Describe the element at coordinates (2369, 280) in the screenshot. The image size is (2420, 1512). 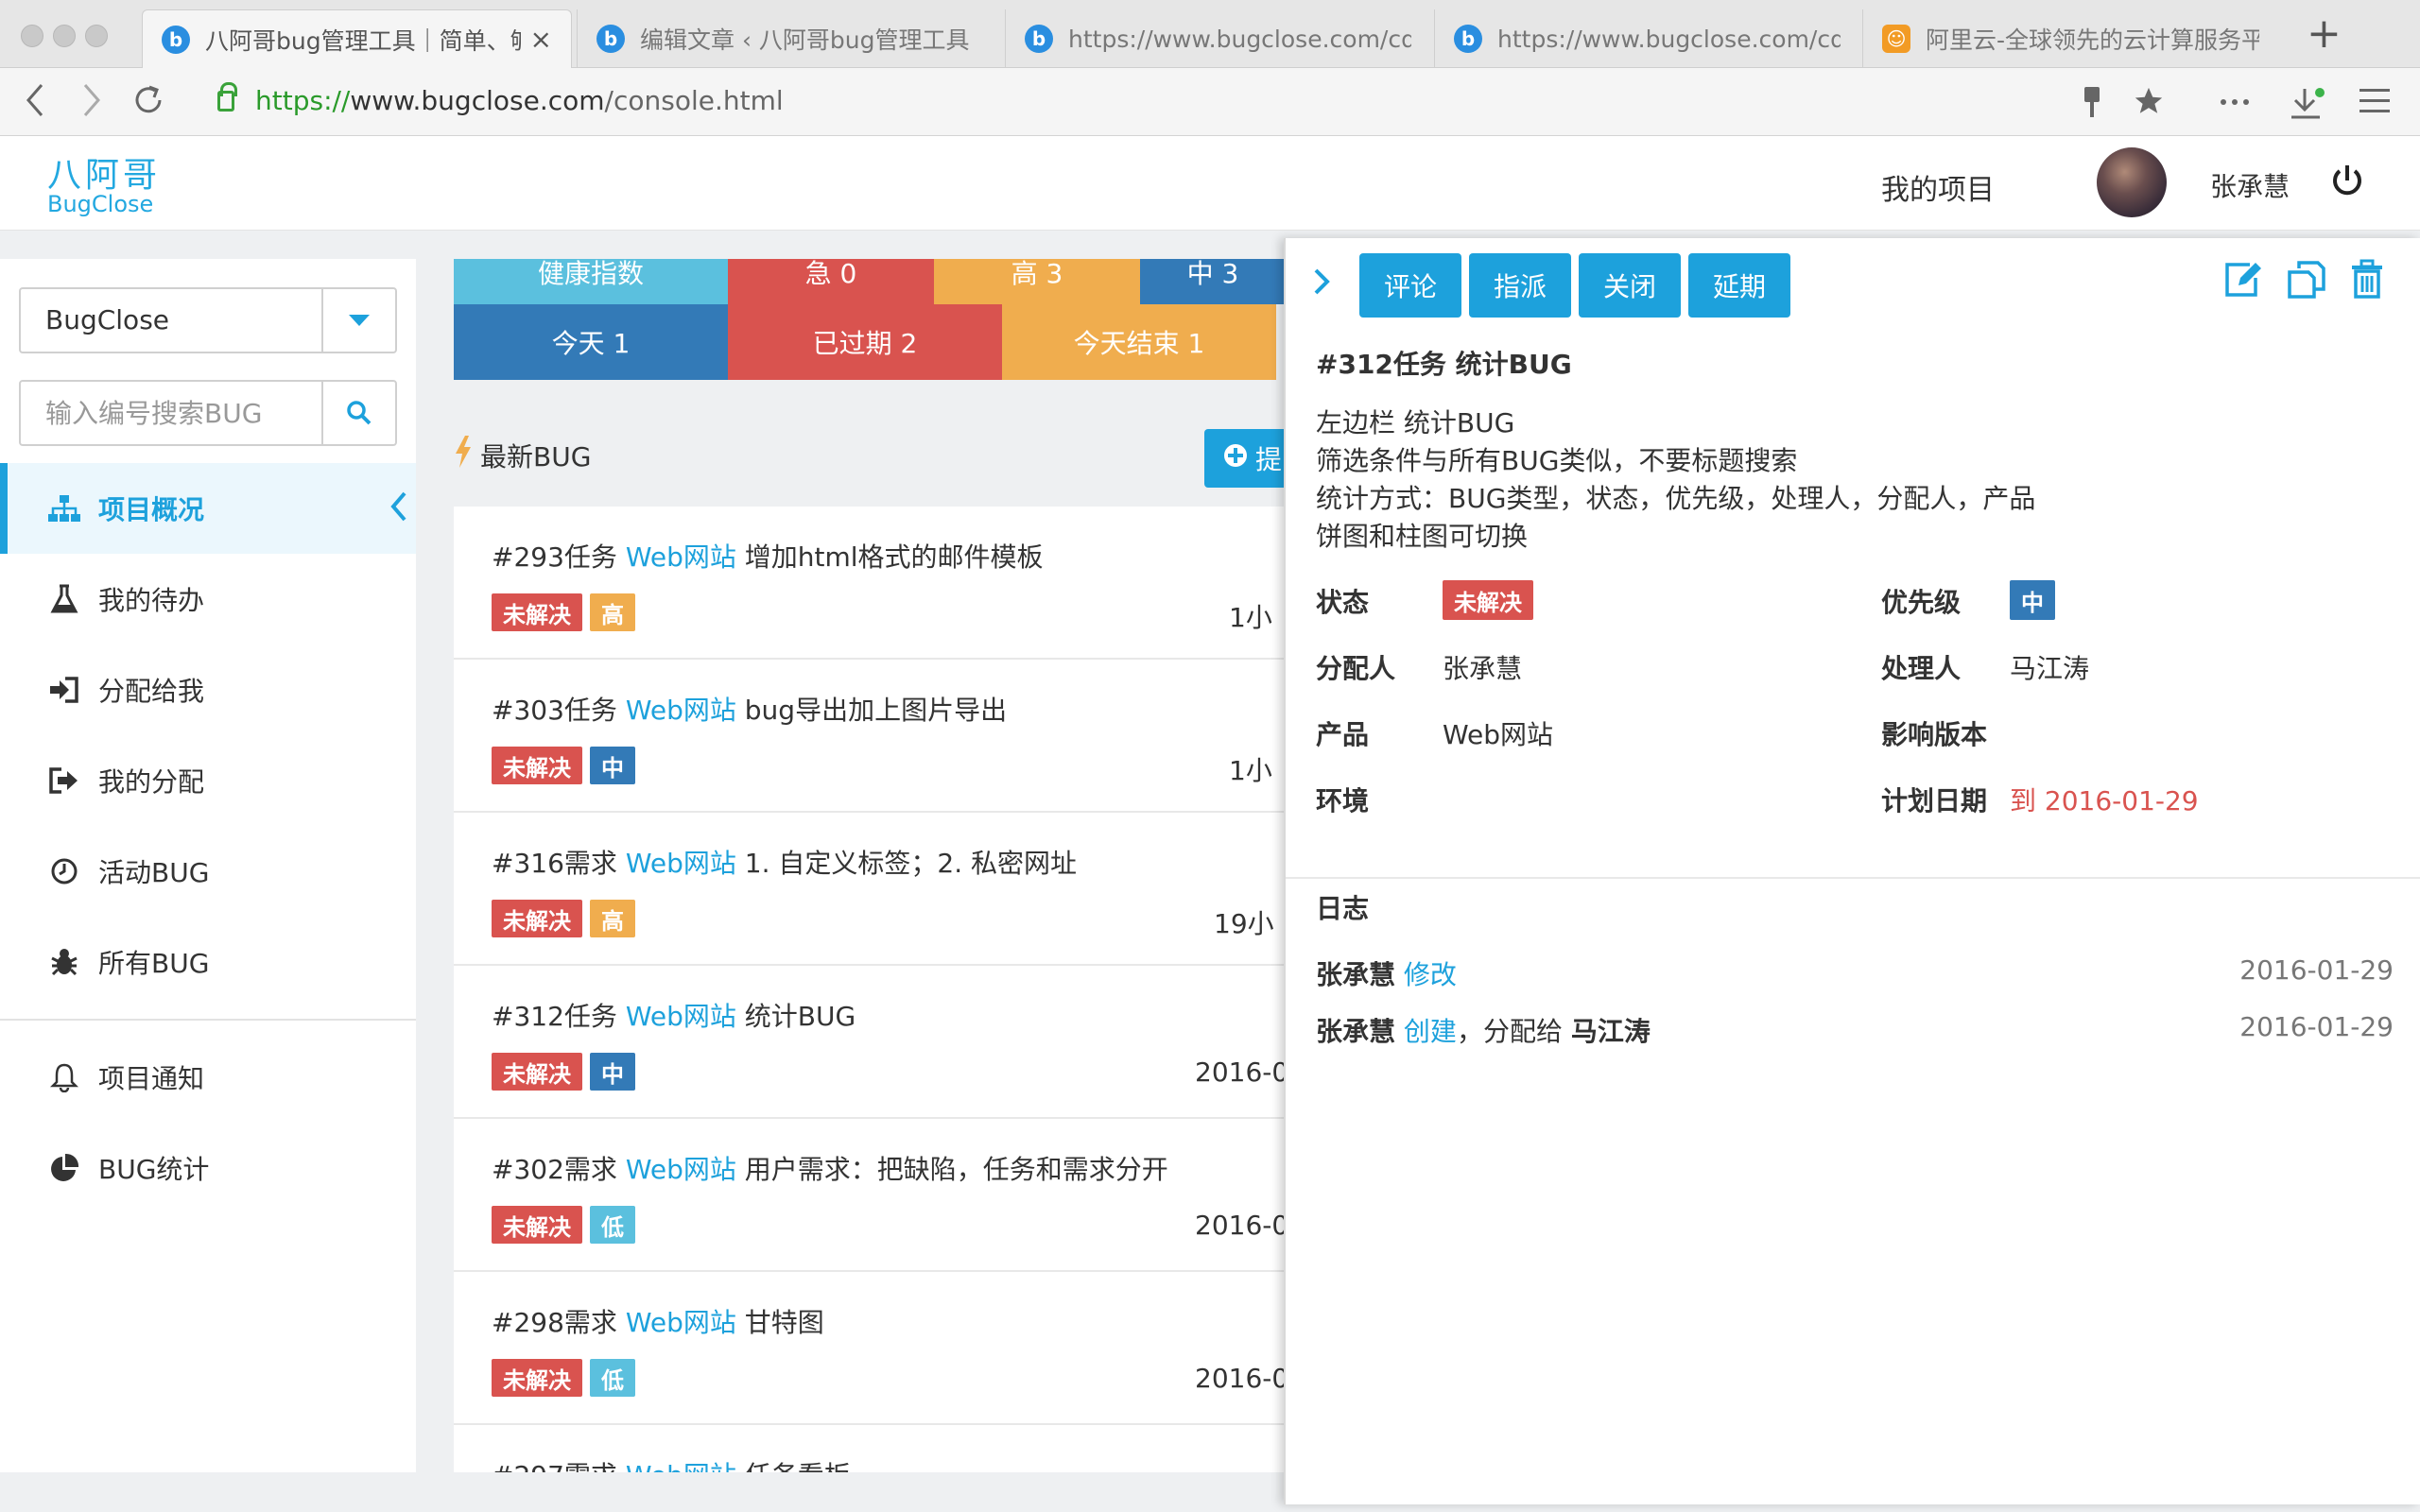
I see `trash-icon` at that location.